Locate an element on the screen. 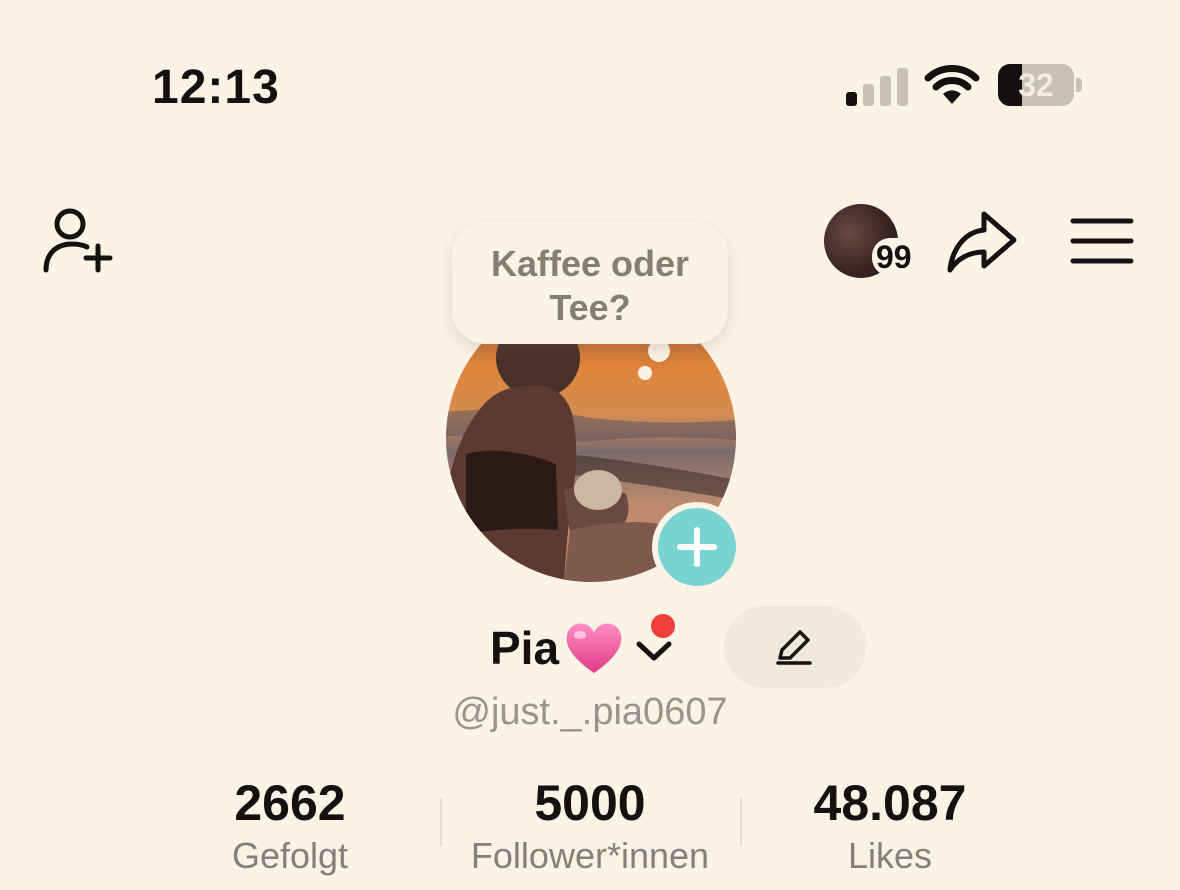 This screenshot has height=890, width=1180. plus-icon is located at coordinates (697, 547).